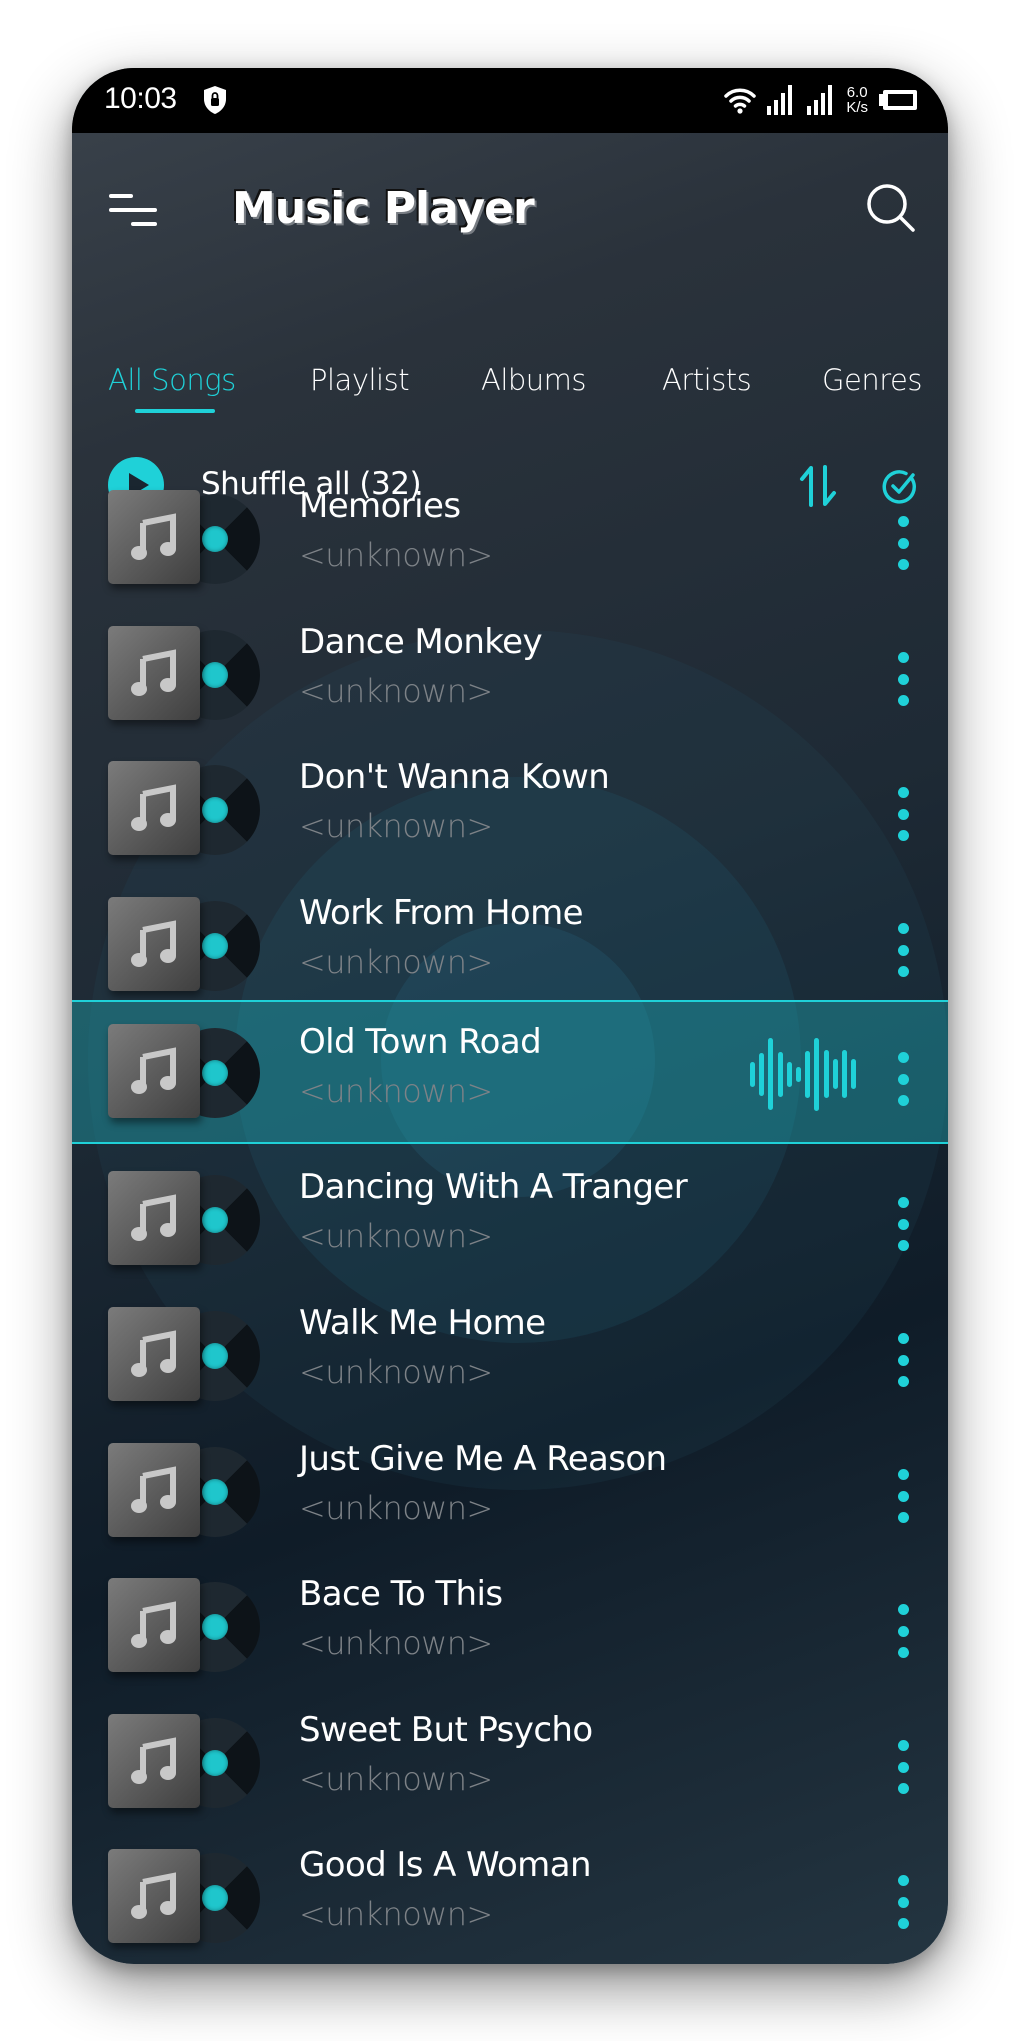  Describe the element at coordinates (510, 1762) in the screenshot. I see `song-row: Sweet But Psycho <unknown>` at that location.